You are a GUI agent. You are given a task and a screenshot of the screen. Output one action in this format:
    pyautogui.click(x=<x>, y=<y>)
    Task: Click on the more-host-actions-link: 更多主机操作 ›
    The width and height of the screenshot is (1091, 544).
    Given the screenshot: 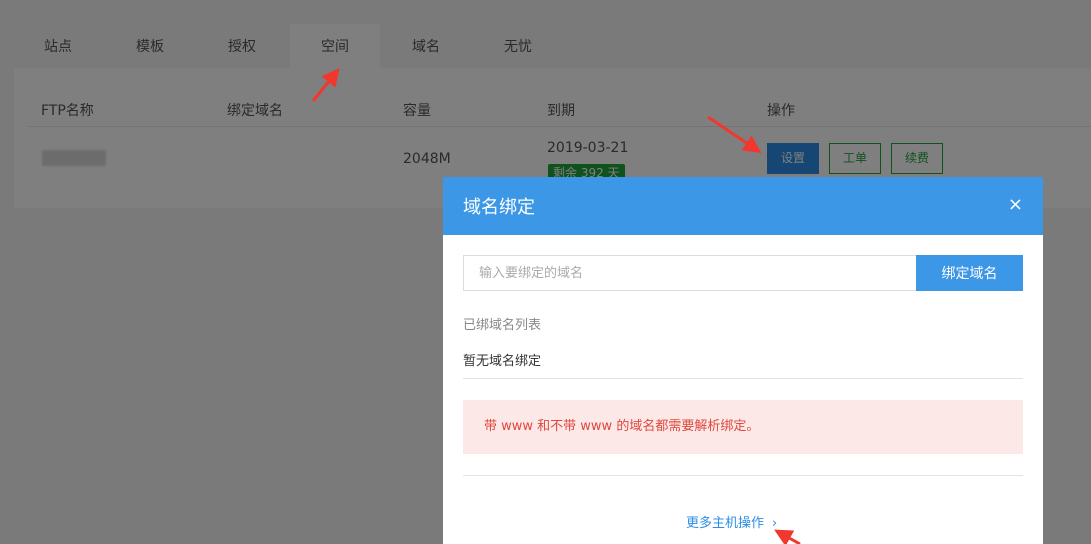 What is the action you would take?
    pyautogui.click(x=731, y=521)
    